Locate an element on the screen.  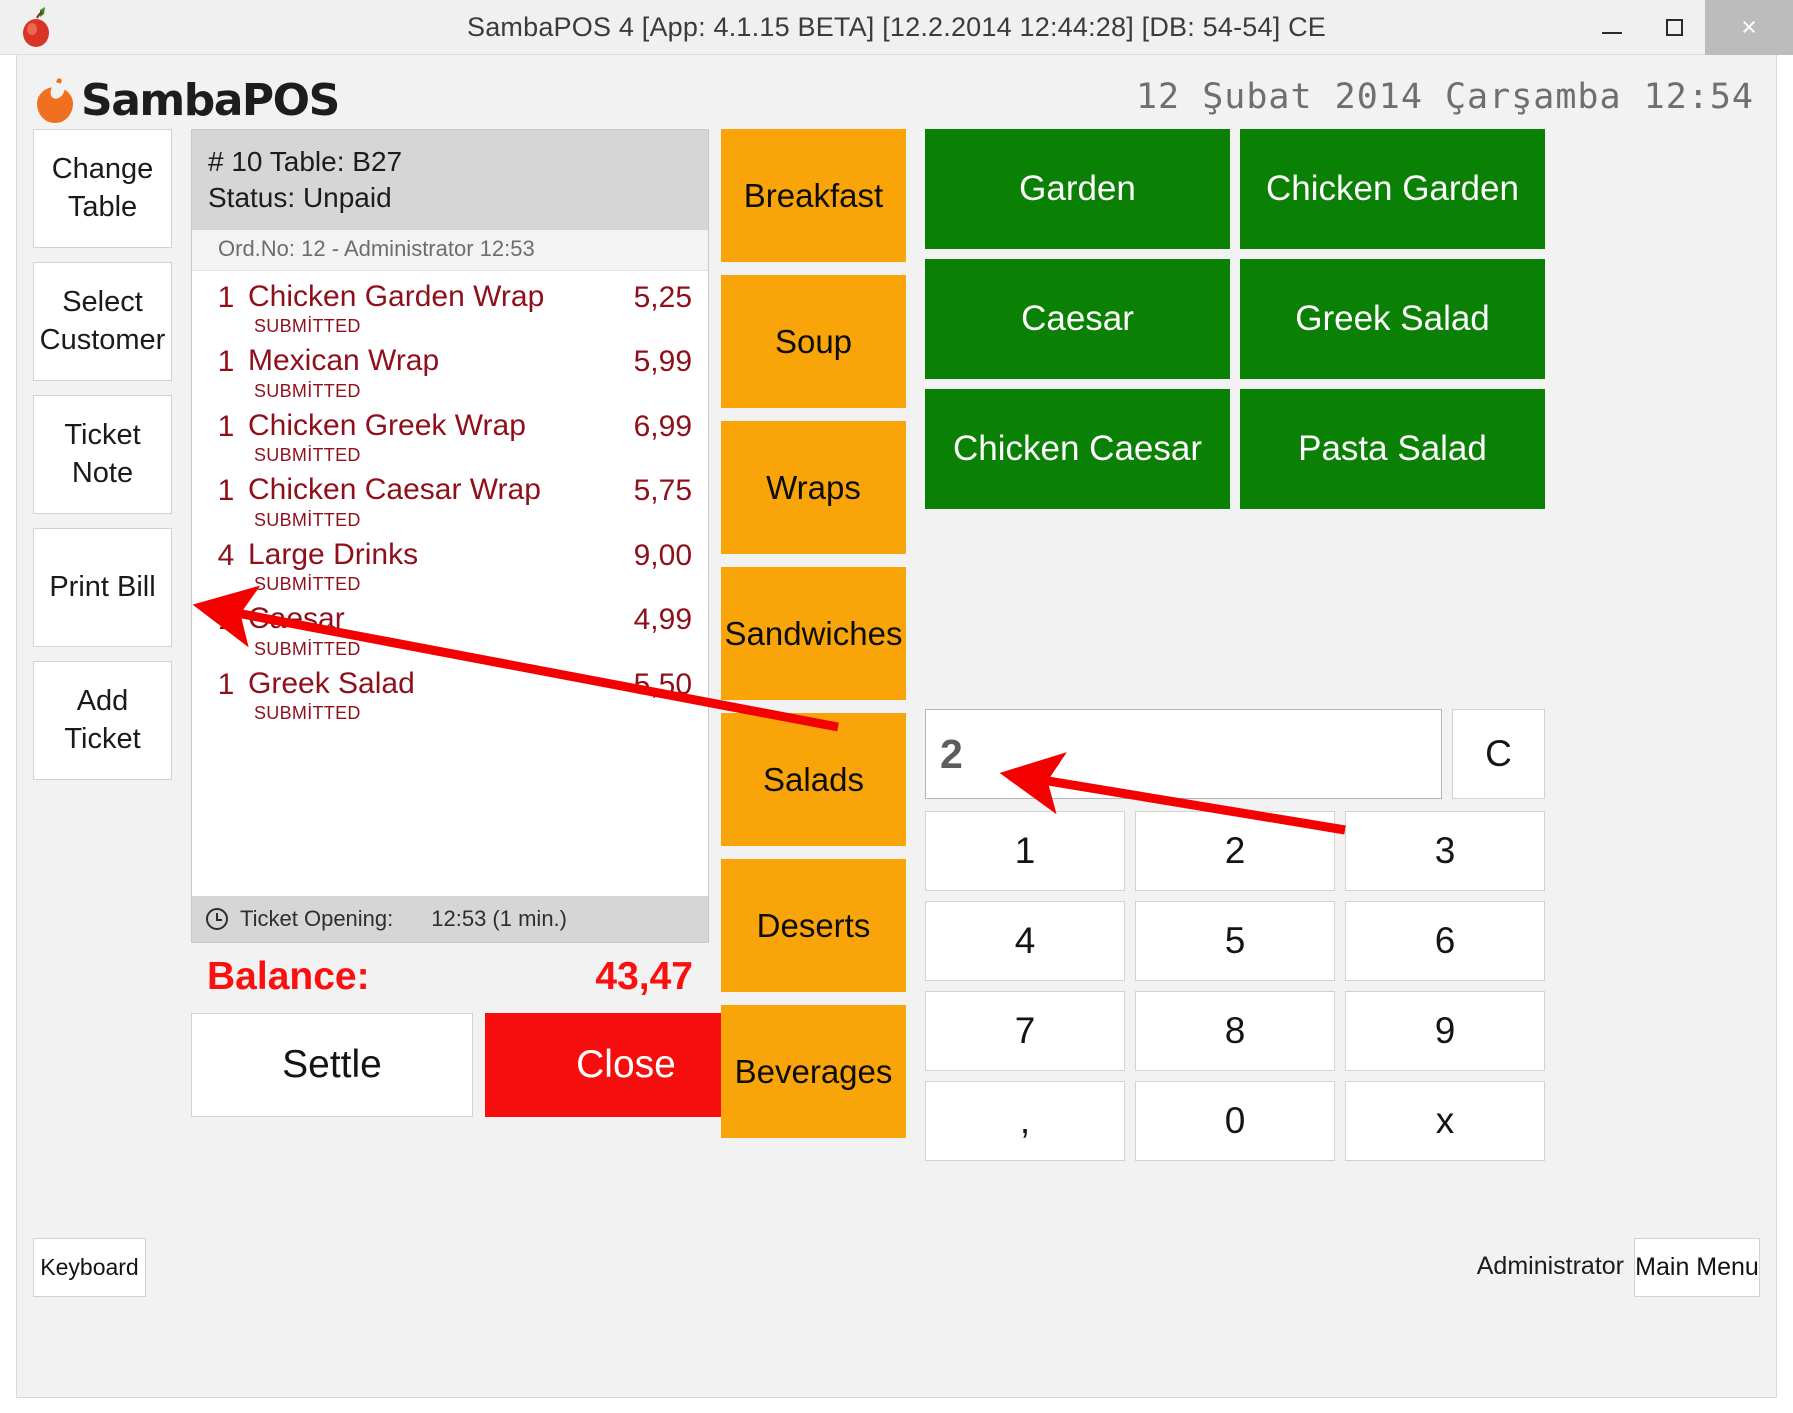
balance-value: 43,47 is located at coordinates (644, 976).